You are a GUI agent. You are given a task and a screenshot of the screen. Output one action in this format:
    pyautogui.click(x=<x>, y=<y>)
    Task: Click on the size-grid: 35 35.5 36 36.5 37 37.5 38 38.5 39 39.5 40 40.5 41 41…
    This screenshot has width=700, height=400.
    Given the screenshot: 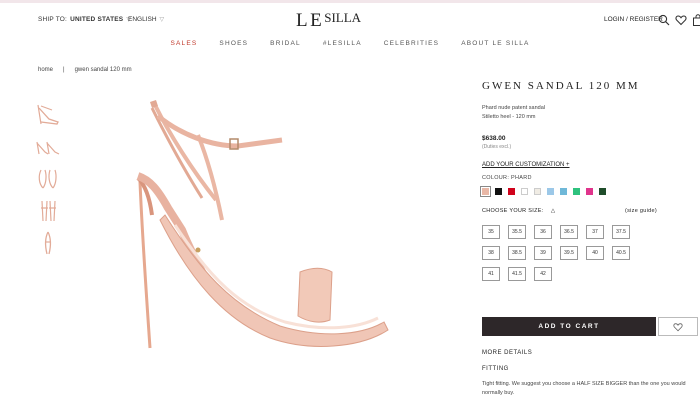 What is the action you would take?
    pyautogui.click(x=567, y=253)
    